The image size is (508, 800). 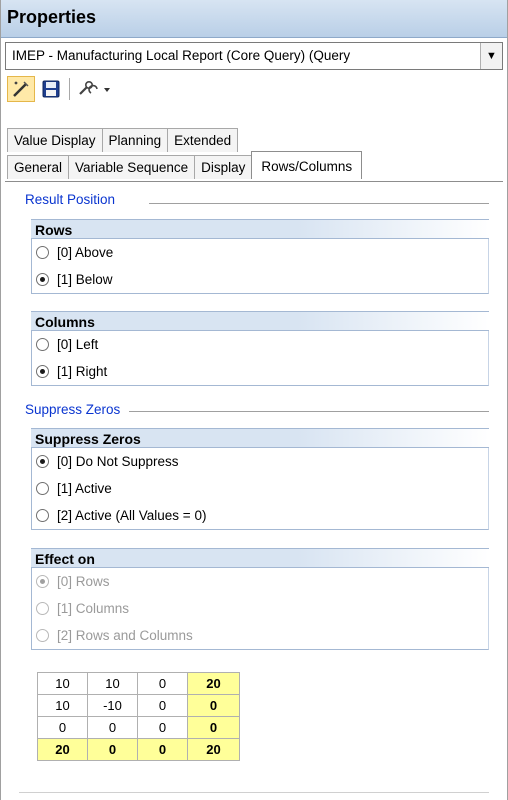 What do you see at coordinates (260, 608) in the screenshot?
I see `effect-option-columns: [1] Columns` at bounding box center [260, 608].